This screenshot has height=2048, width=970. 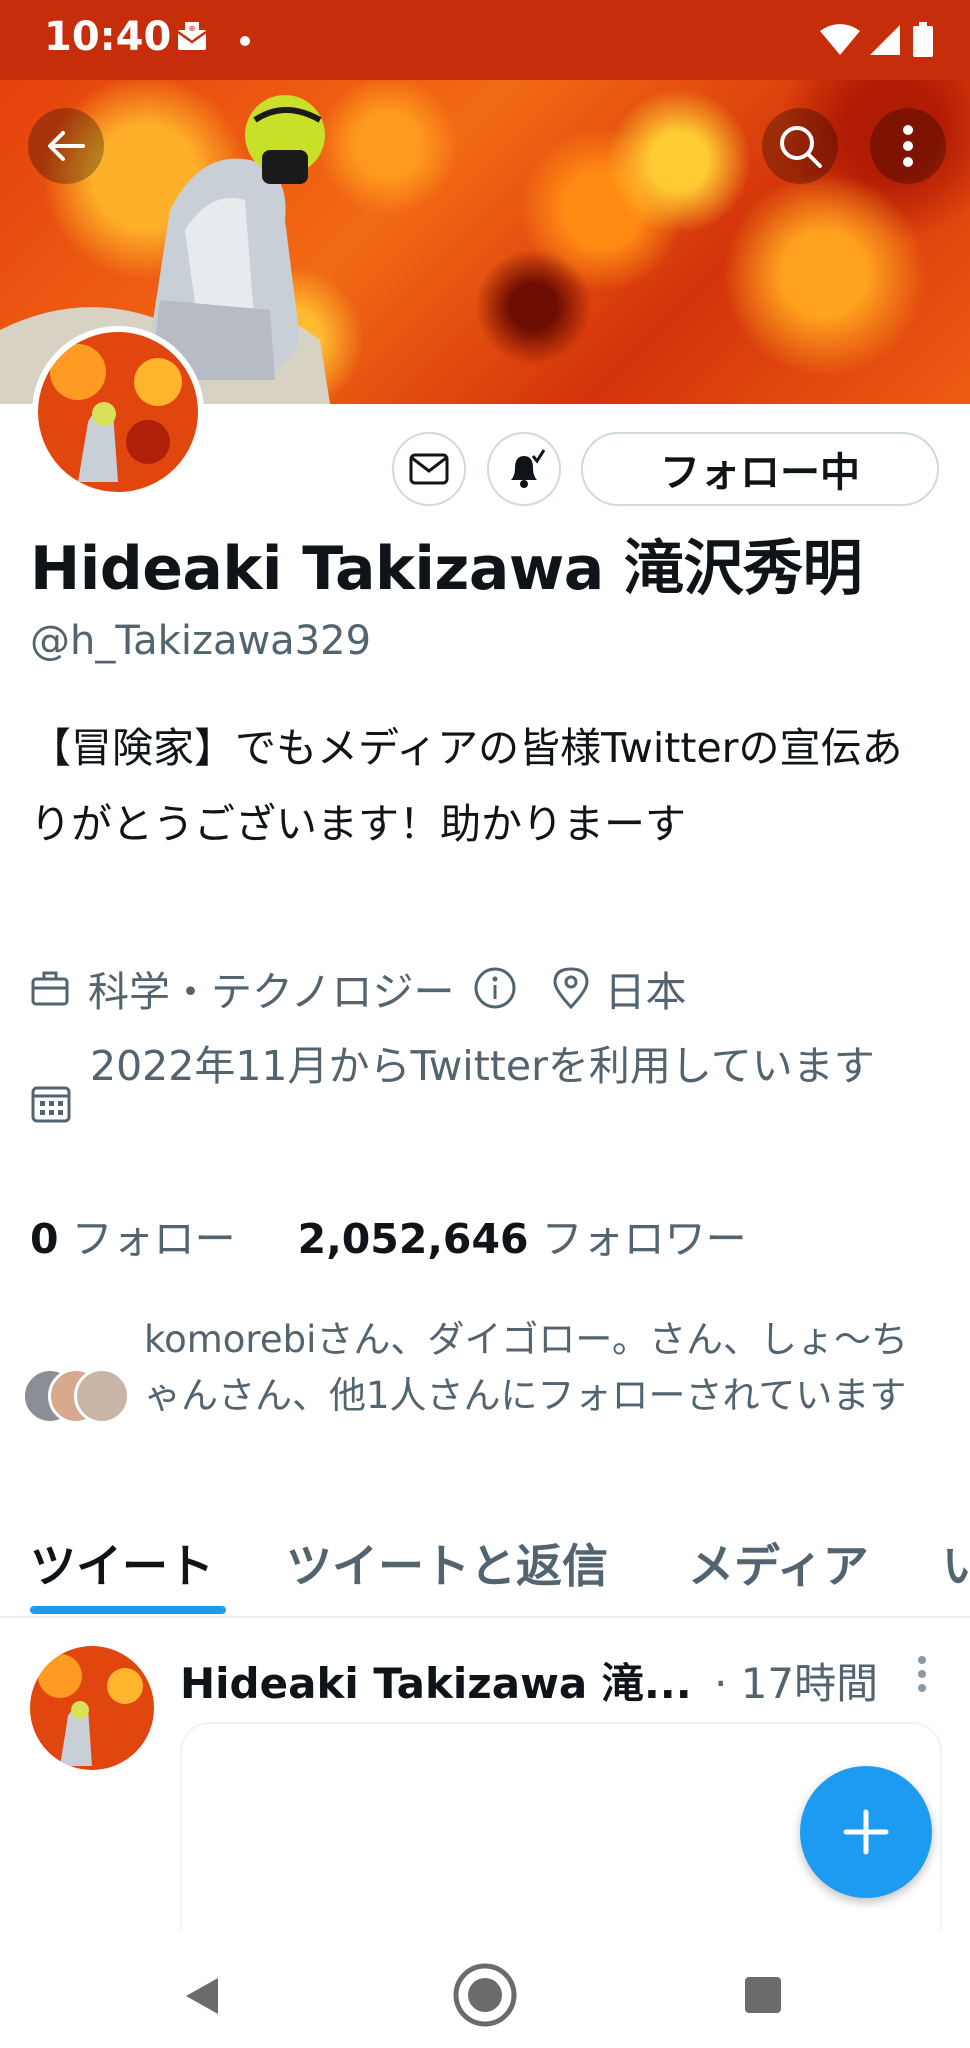 What do you see at coordinates (763, 1995) in the screenshot?
I see `nav-recents-icon` at bounding box center [763, 1995].